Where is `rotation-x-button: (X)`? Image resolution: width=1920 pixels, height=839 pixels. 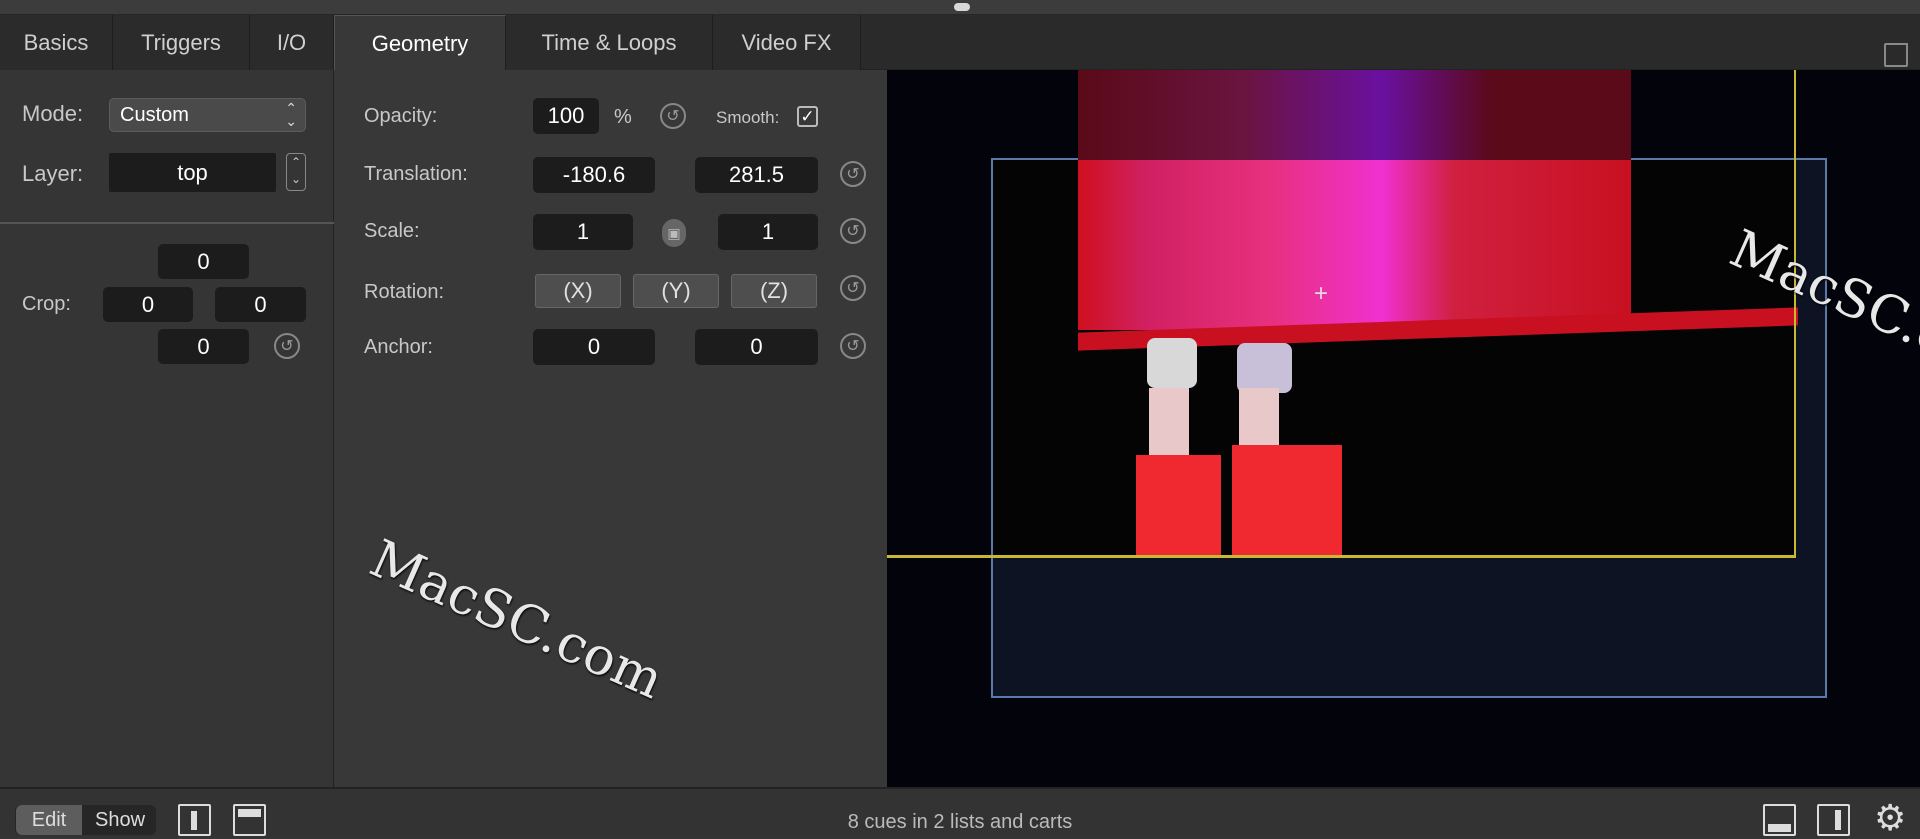
rotation-x-button: (X) is located at coordinates (578, 291).